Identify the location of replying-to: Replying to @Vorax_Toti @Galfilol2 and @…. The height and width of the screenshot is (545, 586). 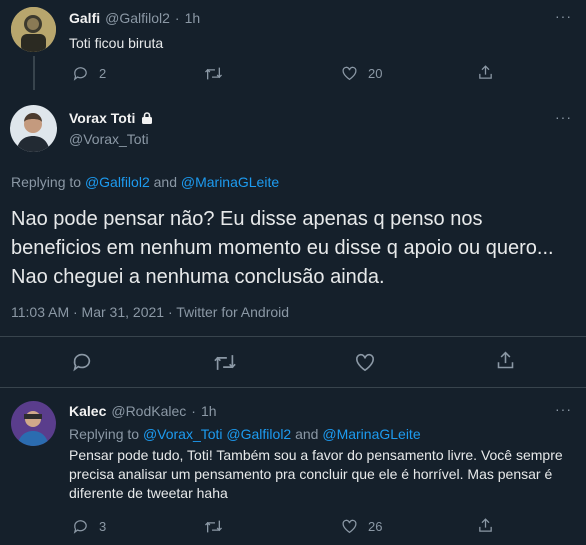
(245, 434).